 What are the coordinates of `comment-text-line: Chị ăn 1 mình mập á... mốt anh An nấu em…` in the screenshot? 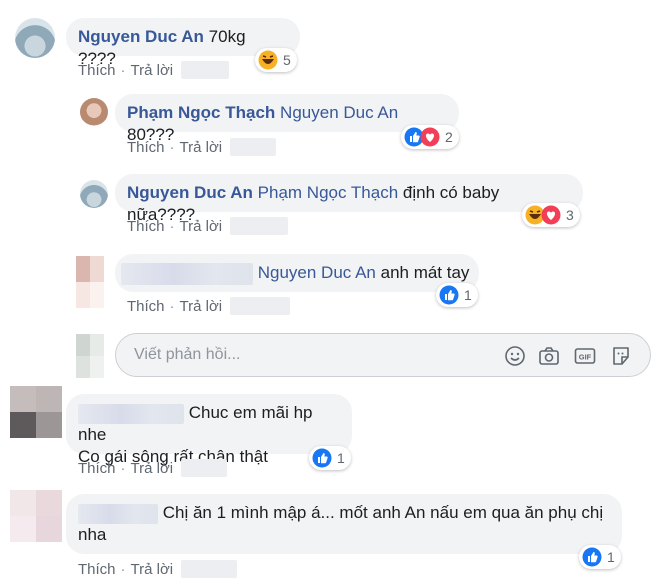 It's located at (344, 513).